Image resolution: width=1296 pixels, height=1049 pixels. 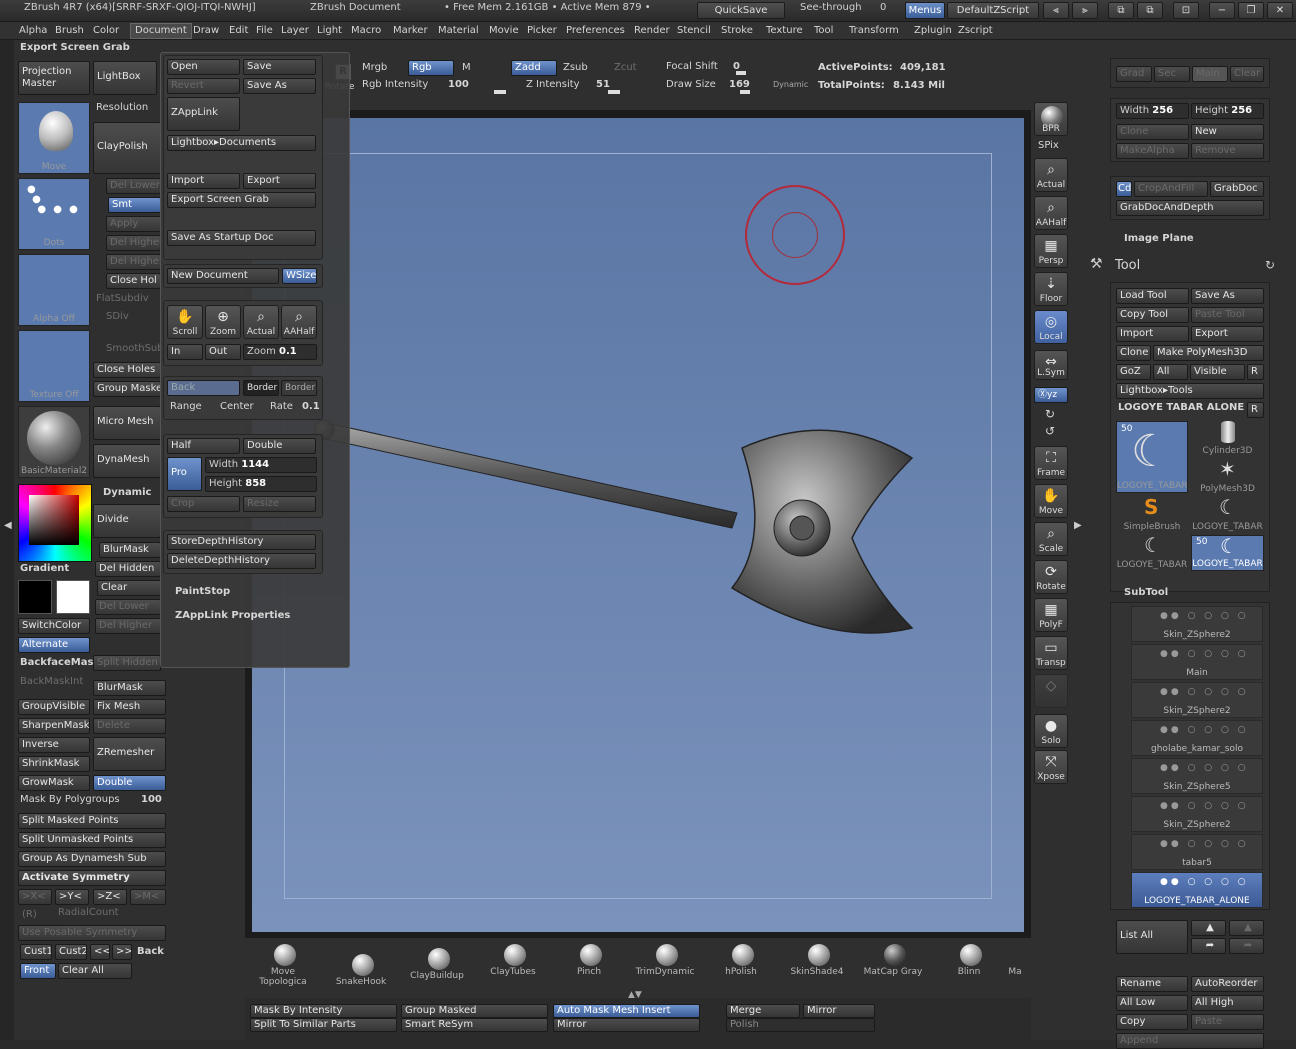 I want to click on range-slider: Range, so click(x=186, y=406).